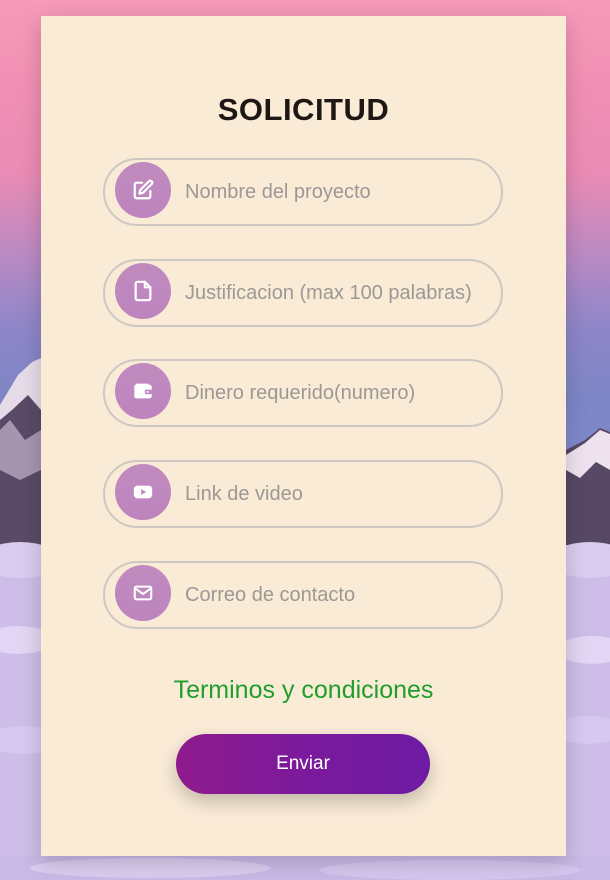 This screenshot has height=880, width=610. I want to click on form-title: SOLICITUD, so click(303, 109).